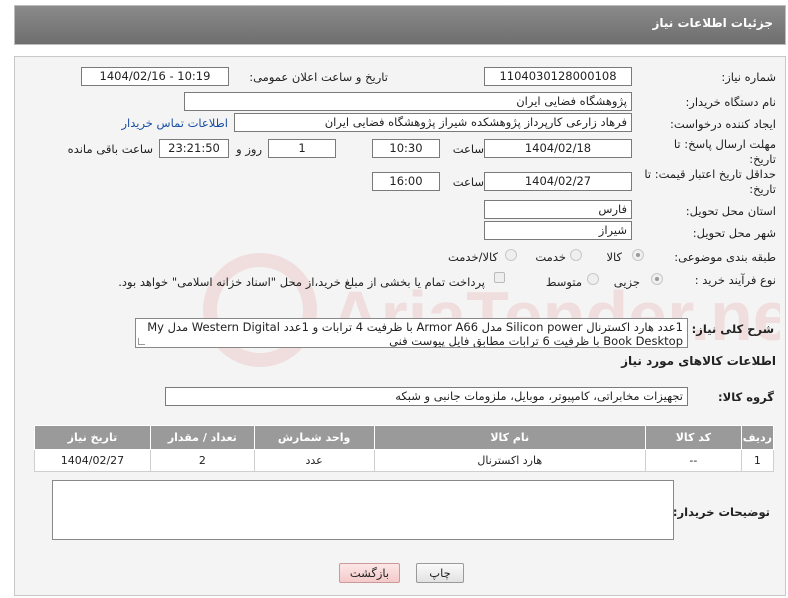  What do you see at coordinates (110, 149) in the screenshot?
I see `remaining-label: ساعت باقی مانده` at bounding box center [110, 149].